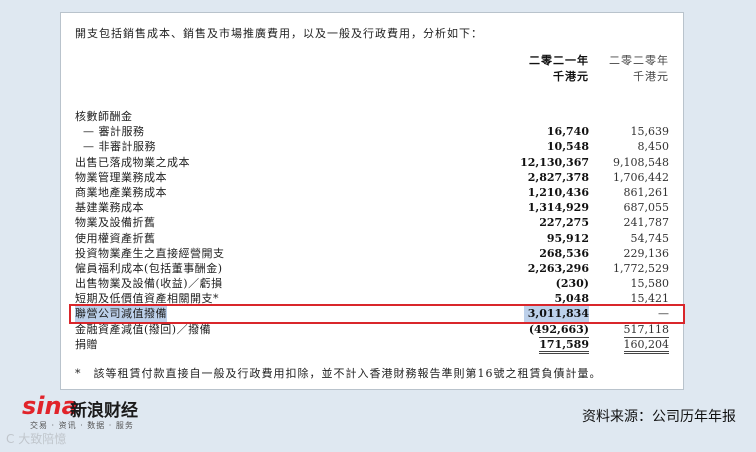  Describe the element at coordinates (646, 223) in the screenshot. I see `value-2020: 241,787` at that location.